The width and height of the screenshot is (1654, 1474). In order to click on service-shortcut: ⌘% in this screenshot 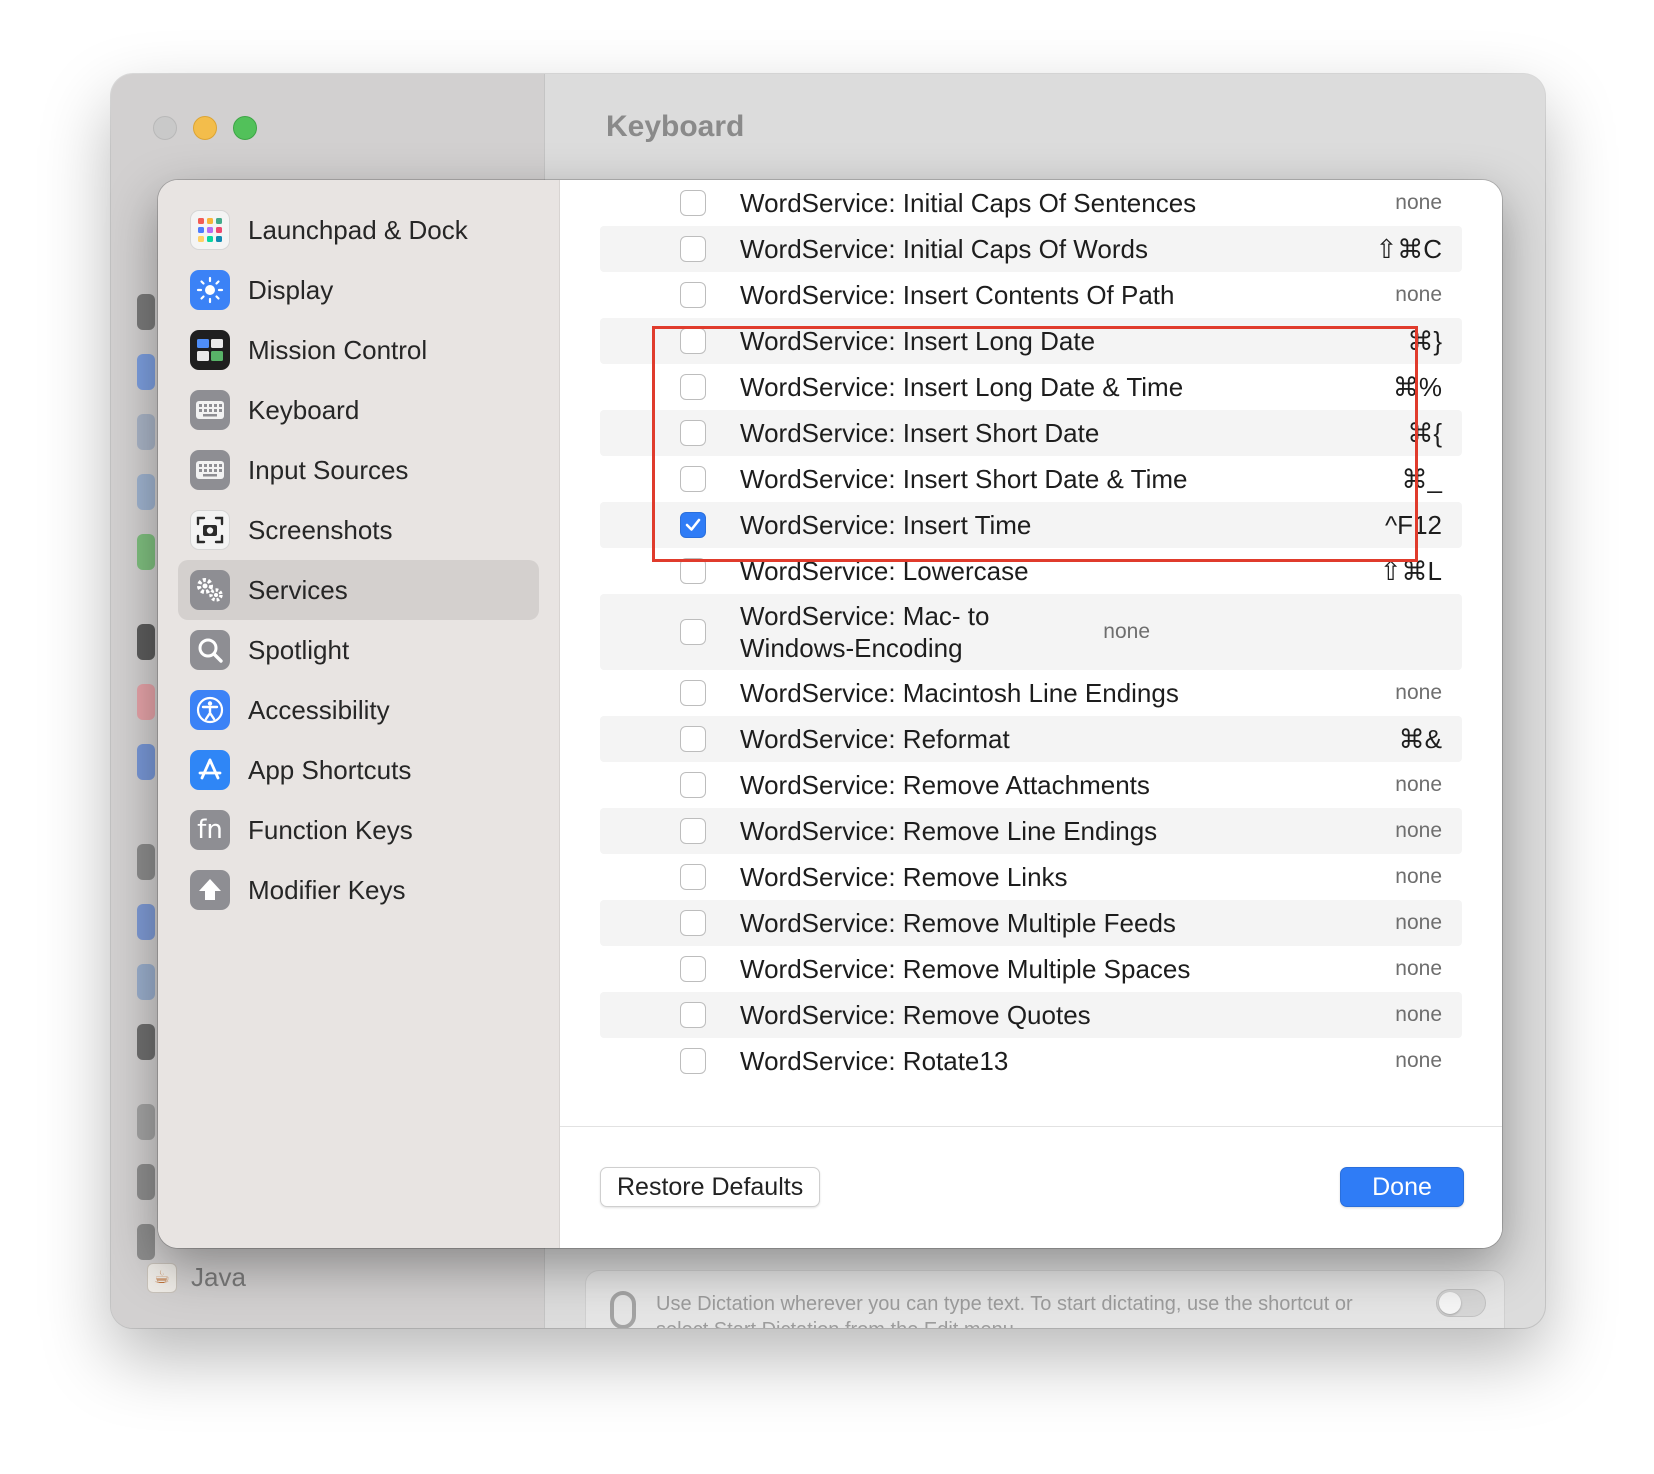, I will do `click(1397, 387)`.